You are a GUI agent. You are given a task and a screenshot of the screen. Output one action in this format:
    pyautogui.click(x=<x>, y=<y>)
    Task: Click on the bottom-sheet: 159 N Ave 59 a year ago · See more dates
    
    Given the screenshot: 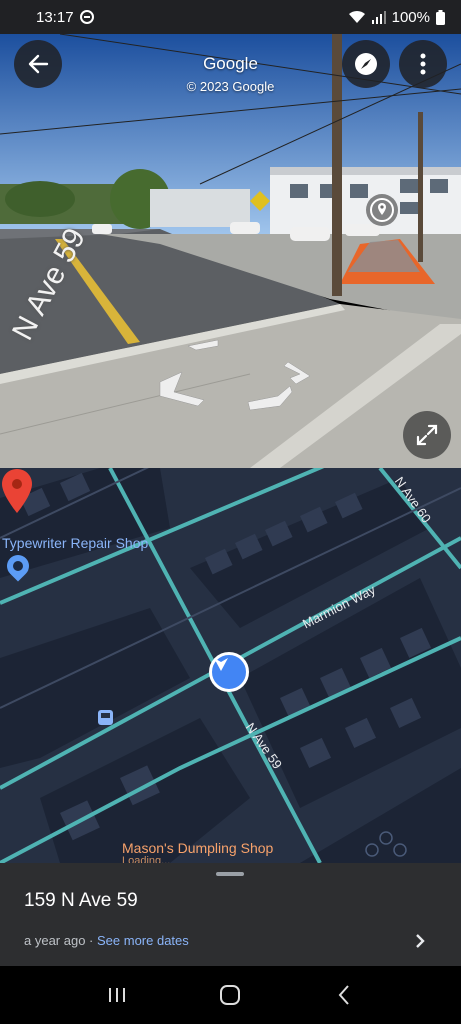 What is the action you would take?
    pyautogui.click(x=230, y=914)
    